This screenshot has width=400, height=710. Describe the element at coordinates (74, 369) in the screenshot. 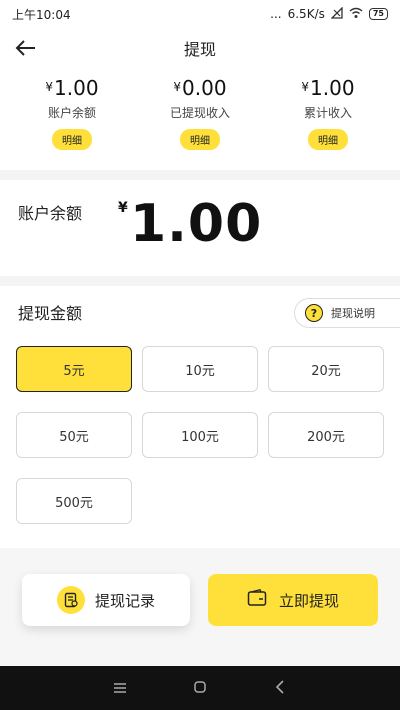

I see `amount-option-5: 5元` at that location.